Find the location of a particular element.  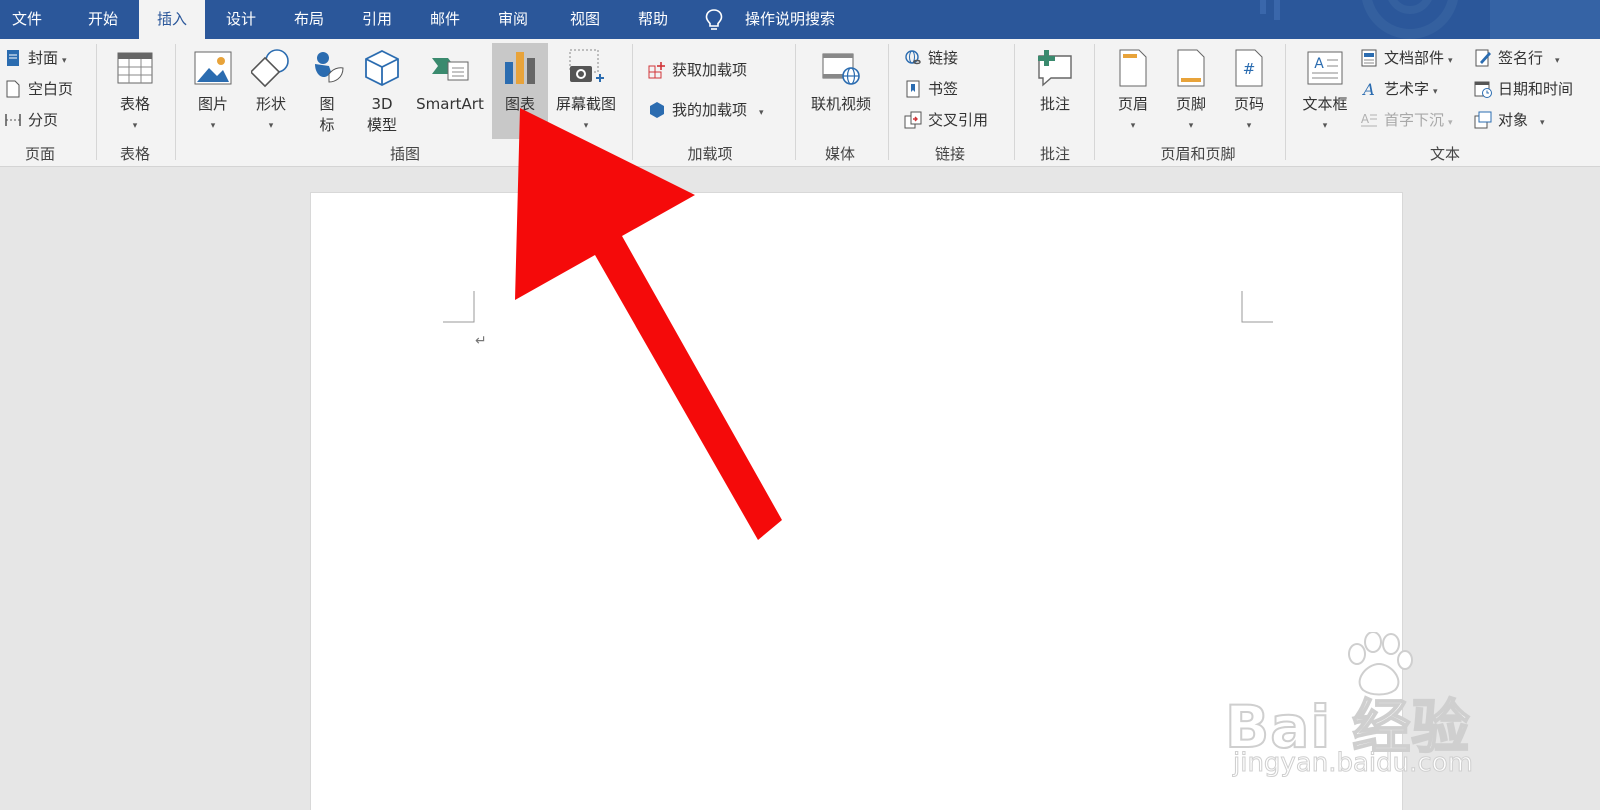

icons-icon is located at coordinates (329, 67).